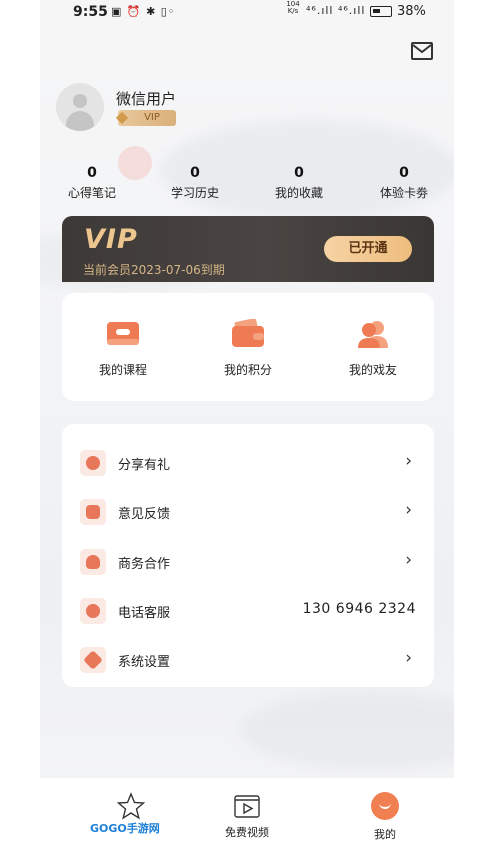  I want to click on status-bar: 9:55 ▣ ⏰ ✱ ▯◦ 104 K/s ⁴⁶.ıll ⁴⁶.ıll 38%, so click(247, 13).